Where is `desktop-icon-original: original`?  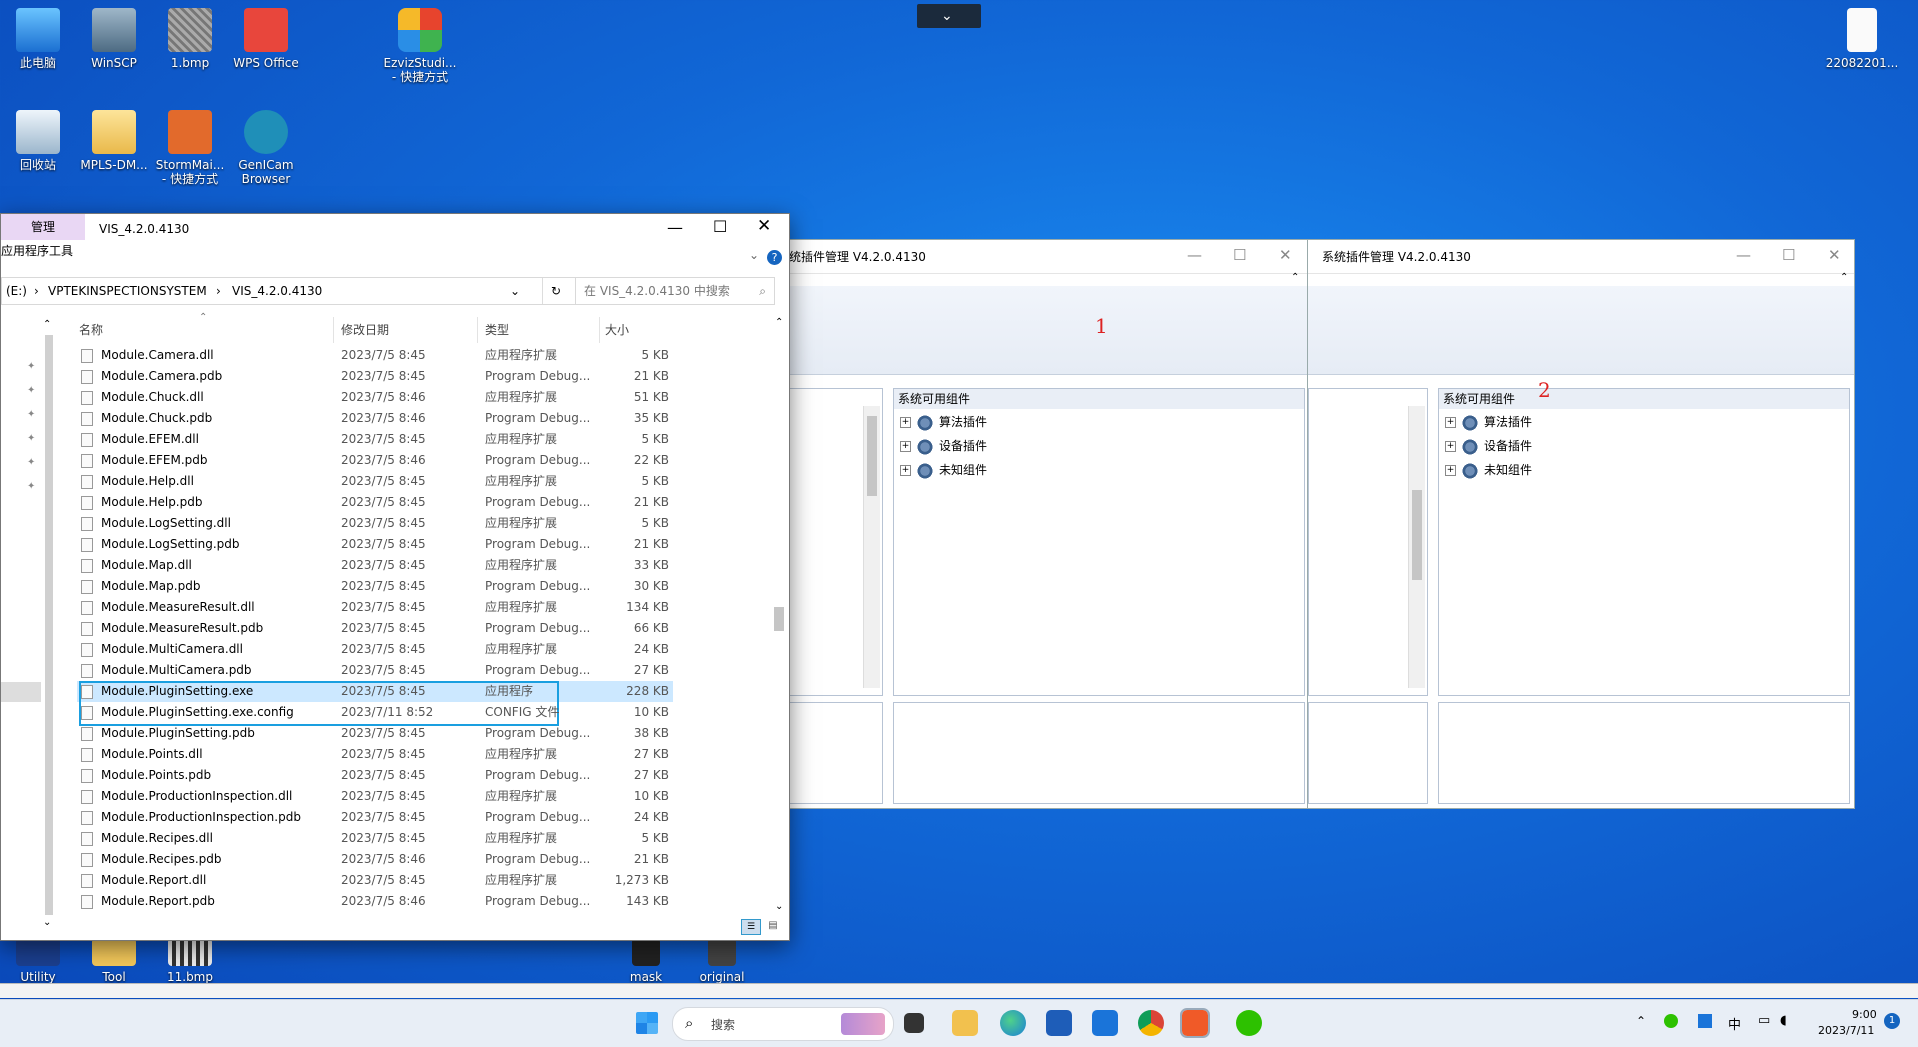
desktop-icon-original: original is located at coordinates (722, 961).